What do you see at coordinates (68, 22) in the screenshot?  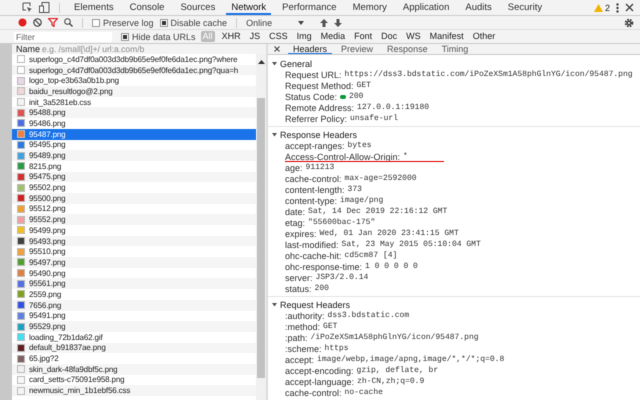 I see `search-icon` at bounding box center [68, 22].